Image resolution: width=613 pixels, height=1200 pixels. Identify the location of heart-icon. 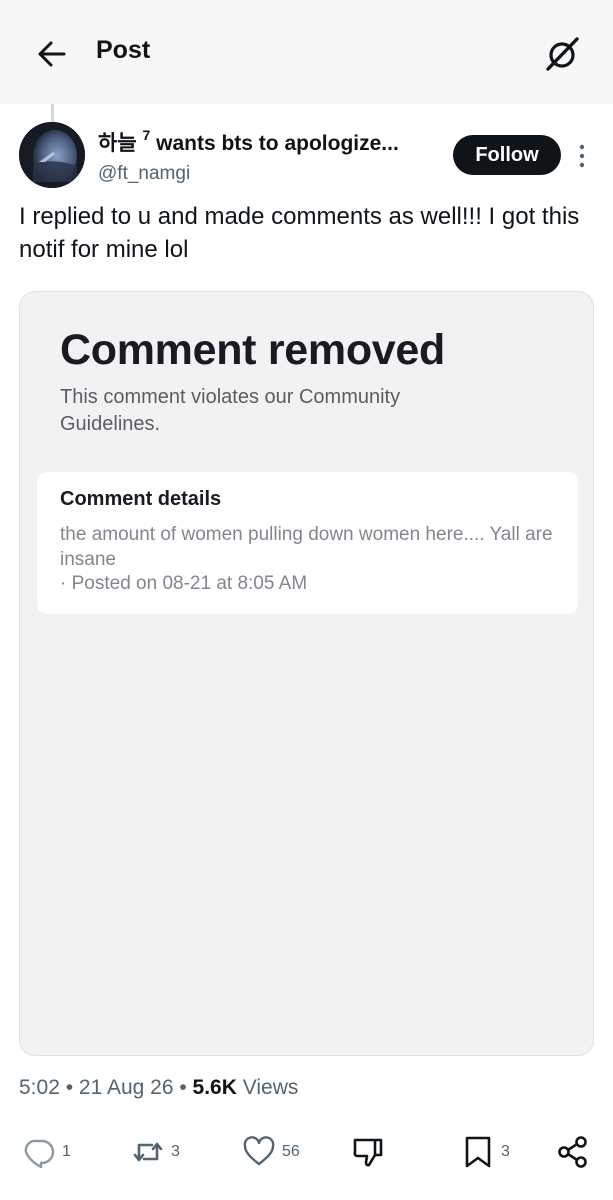
(259, 1151).